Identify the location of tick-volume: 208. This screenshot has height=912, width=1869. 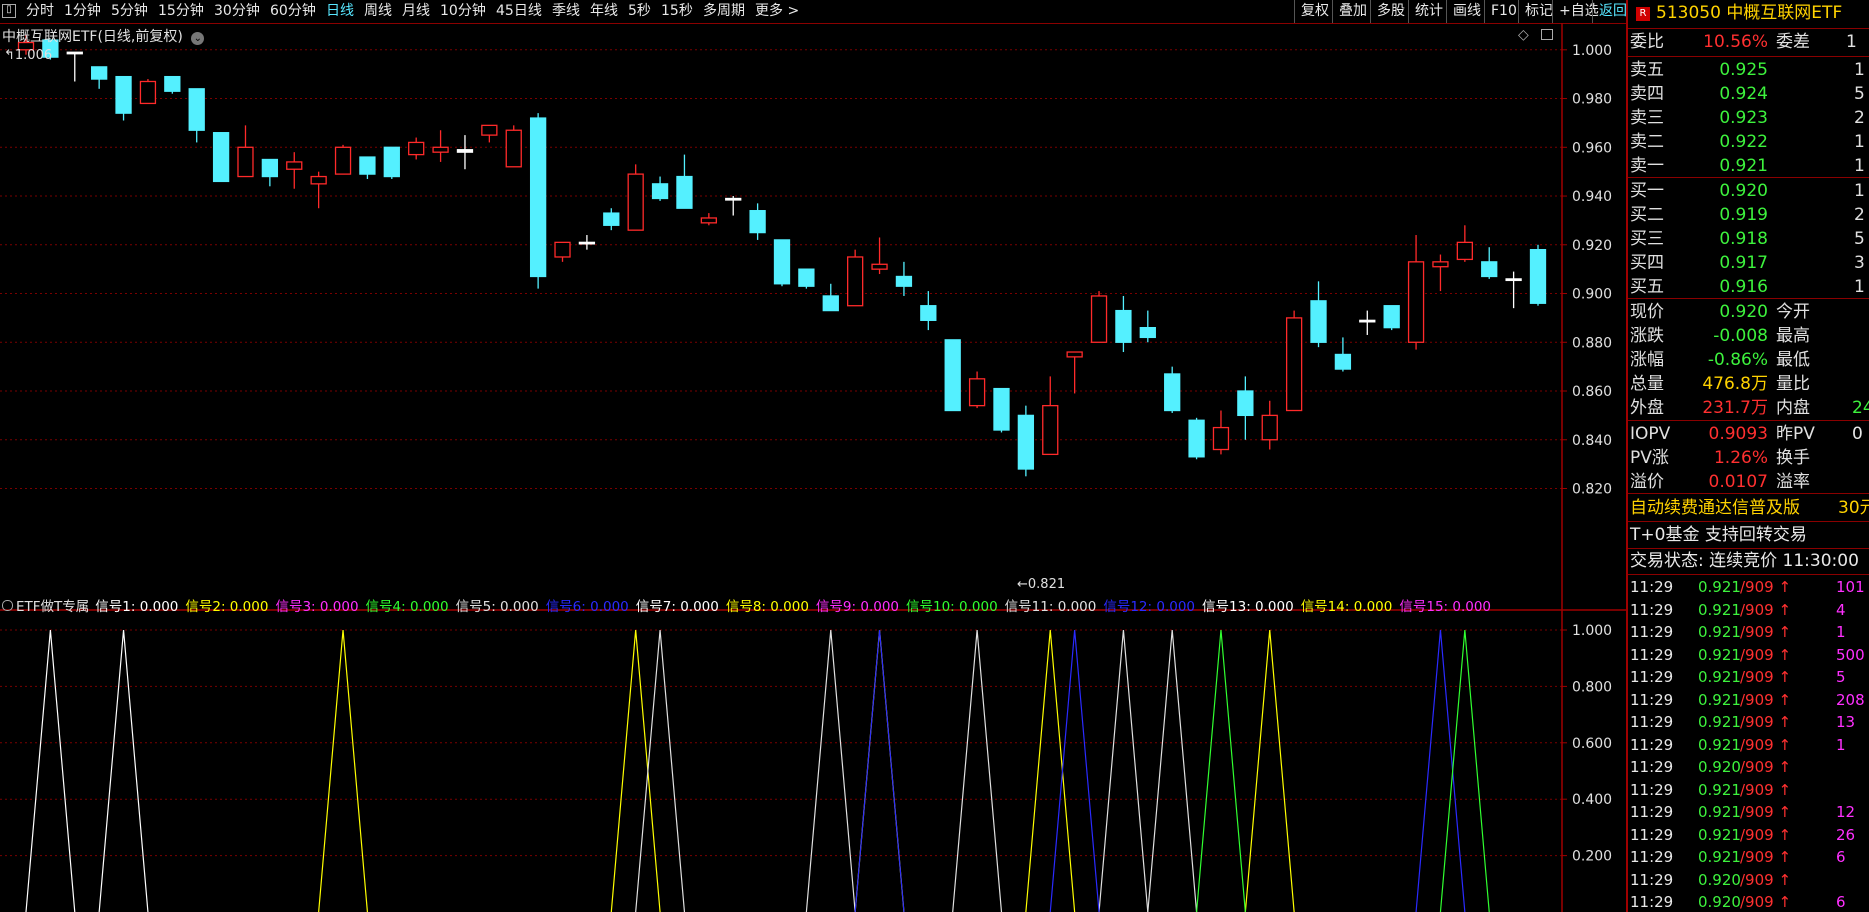
(1850, 699).